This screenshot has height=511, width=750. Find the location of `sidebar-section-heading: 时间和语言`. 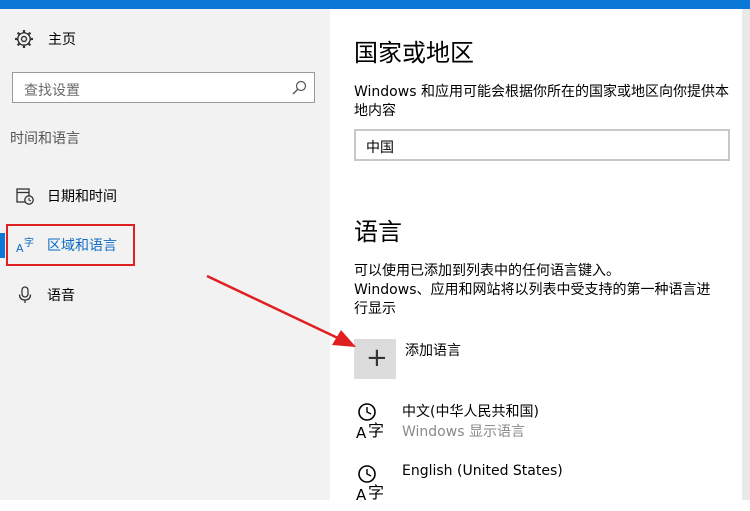

sidebar-section-heading: 时间和语言 is located at coordinates (45, 139).